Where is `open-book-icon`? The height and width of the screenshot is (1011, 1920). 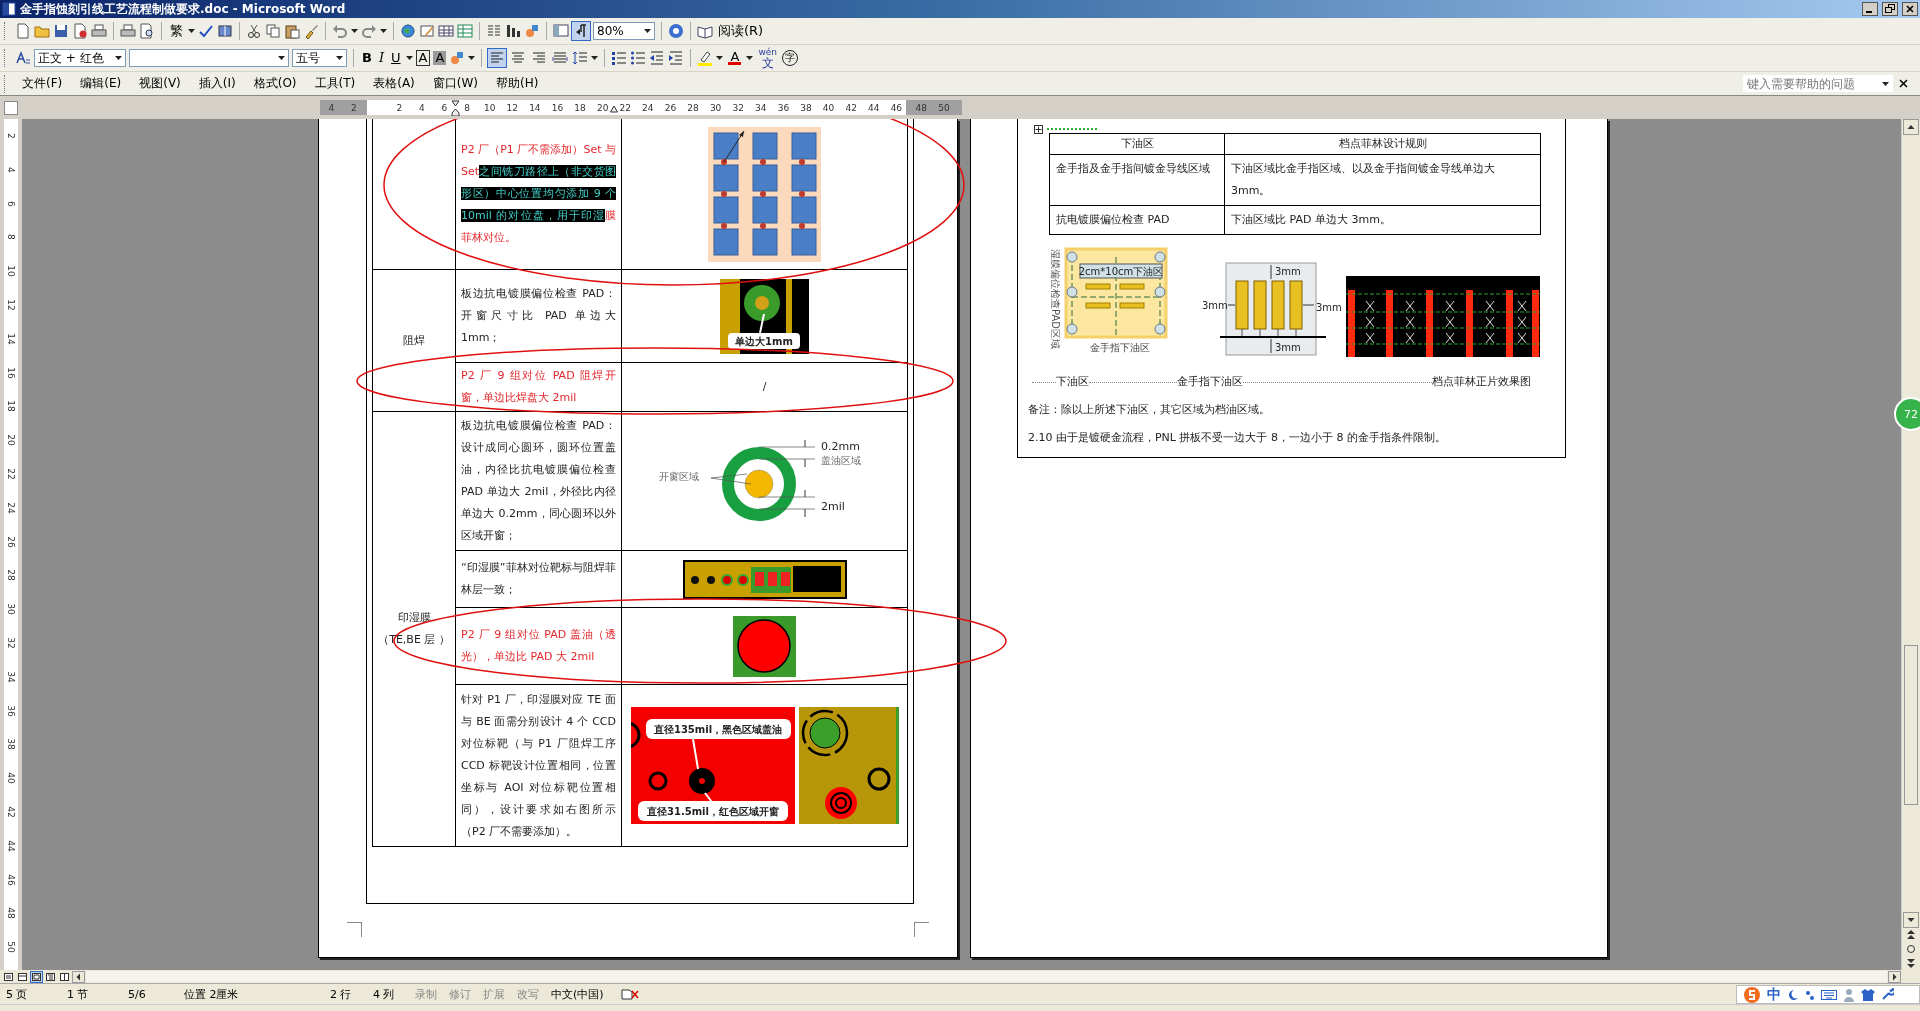 open-book-icon is located at coordinates (705, 31).